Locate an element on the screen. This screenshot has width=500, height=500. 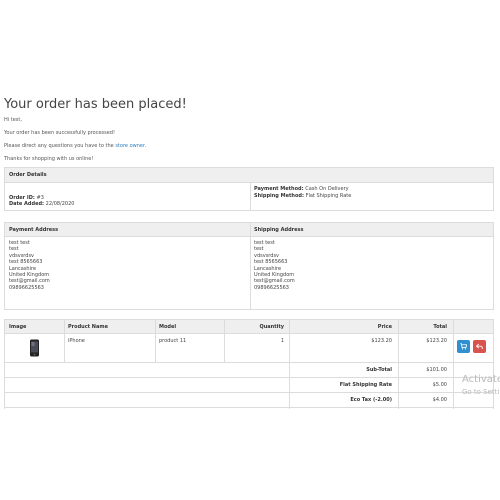
shipping-address-line: 09896625563 is located at coordinates (271, 287).